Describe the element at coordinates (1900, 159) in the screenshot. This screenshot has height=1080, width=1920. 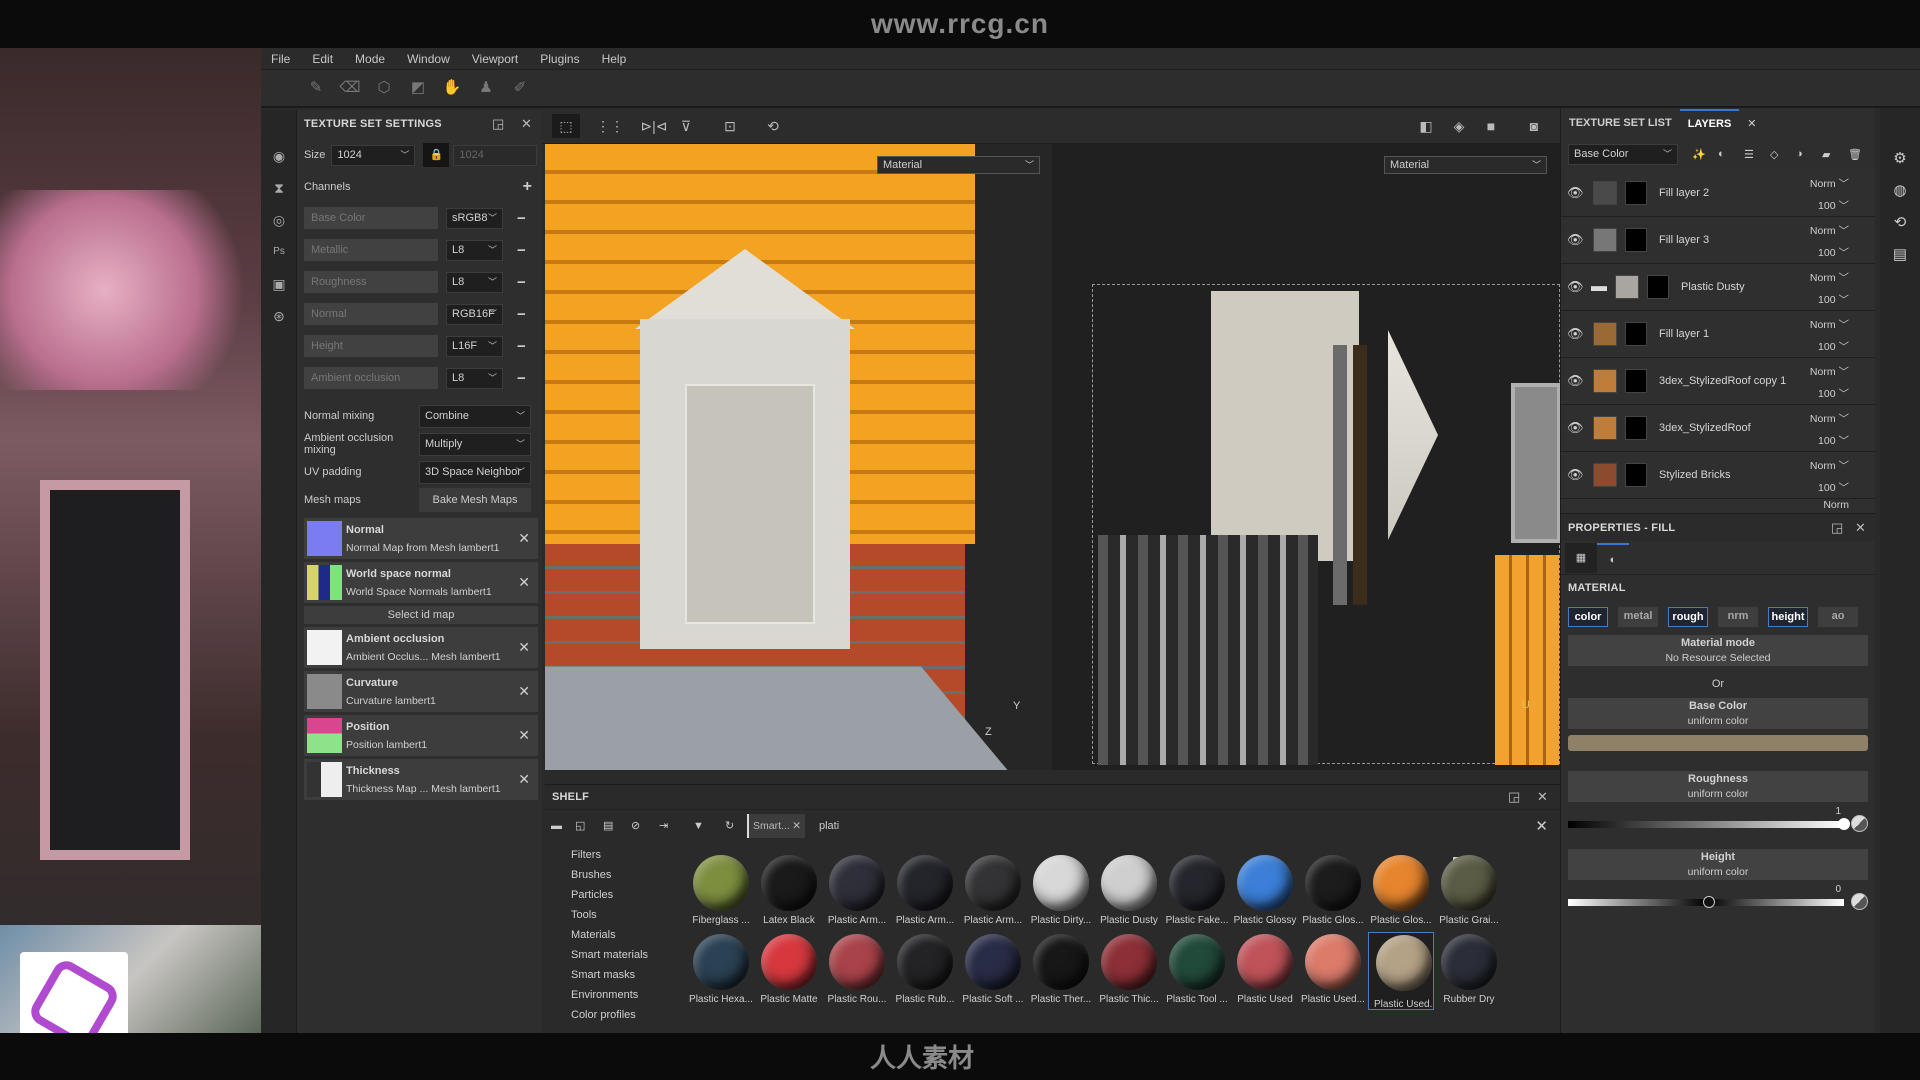
I see `display-settings-icon: ⚙` at that location.